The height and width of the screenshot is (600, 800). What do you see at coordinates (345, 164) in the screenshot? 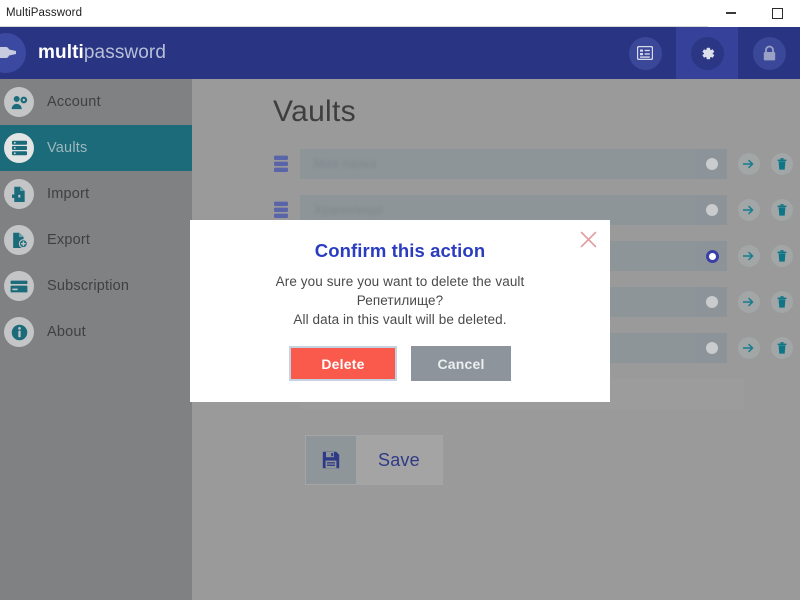
I see `vault-name-text: Моя папка` at bounding box center [345, 164].